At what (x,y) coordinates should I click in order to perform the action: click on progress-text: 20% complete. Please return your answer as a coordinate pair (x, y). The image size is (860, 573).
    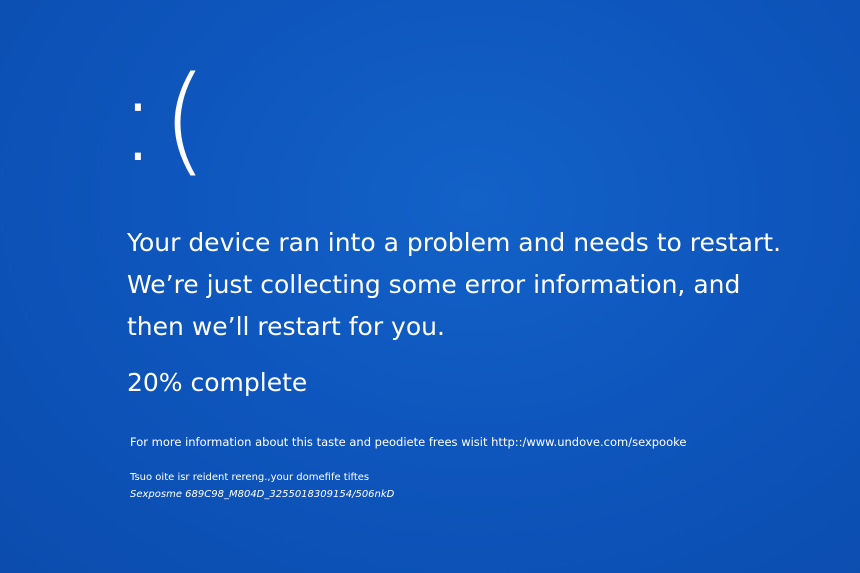
    Looking at the image, I should click on (217, 382).